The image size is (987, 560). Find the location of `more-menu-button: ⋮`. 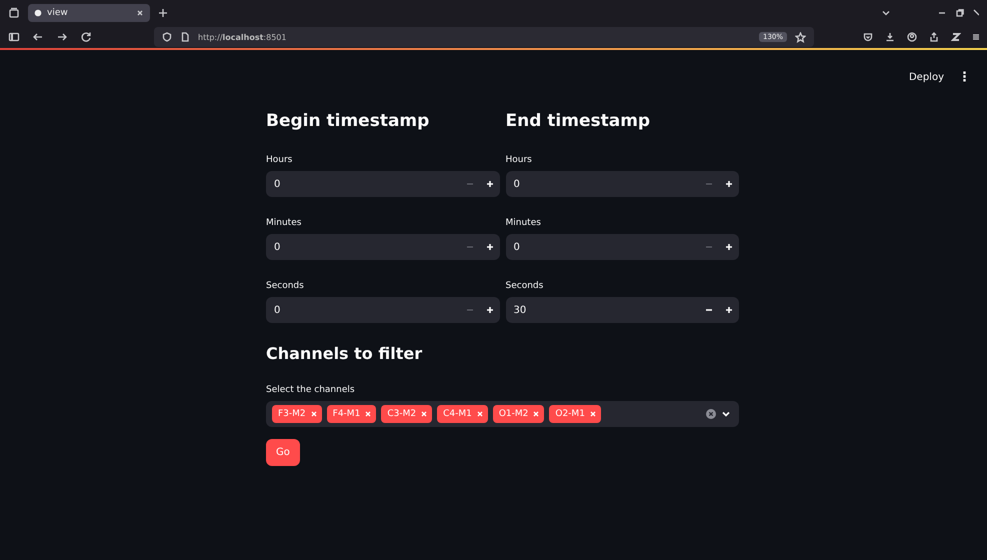

more-menu-button: ⋮ is located at coordinates (964, 77).